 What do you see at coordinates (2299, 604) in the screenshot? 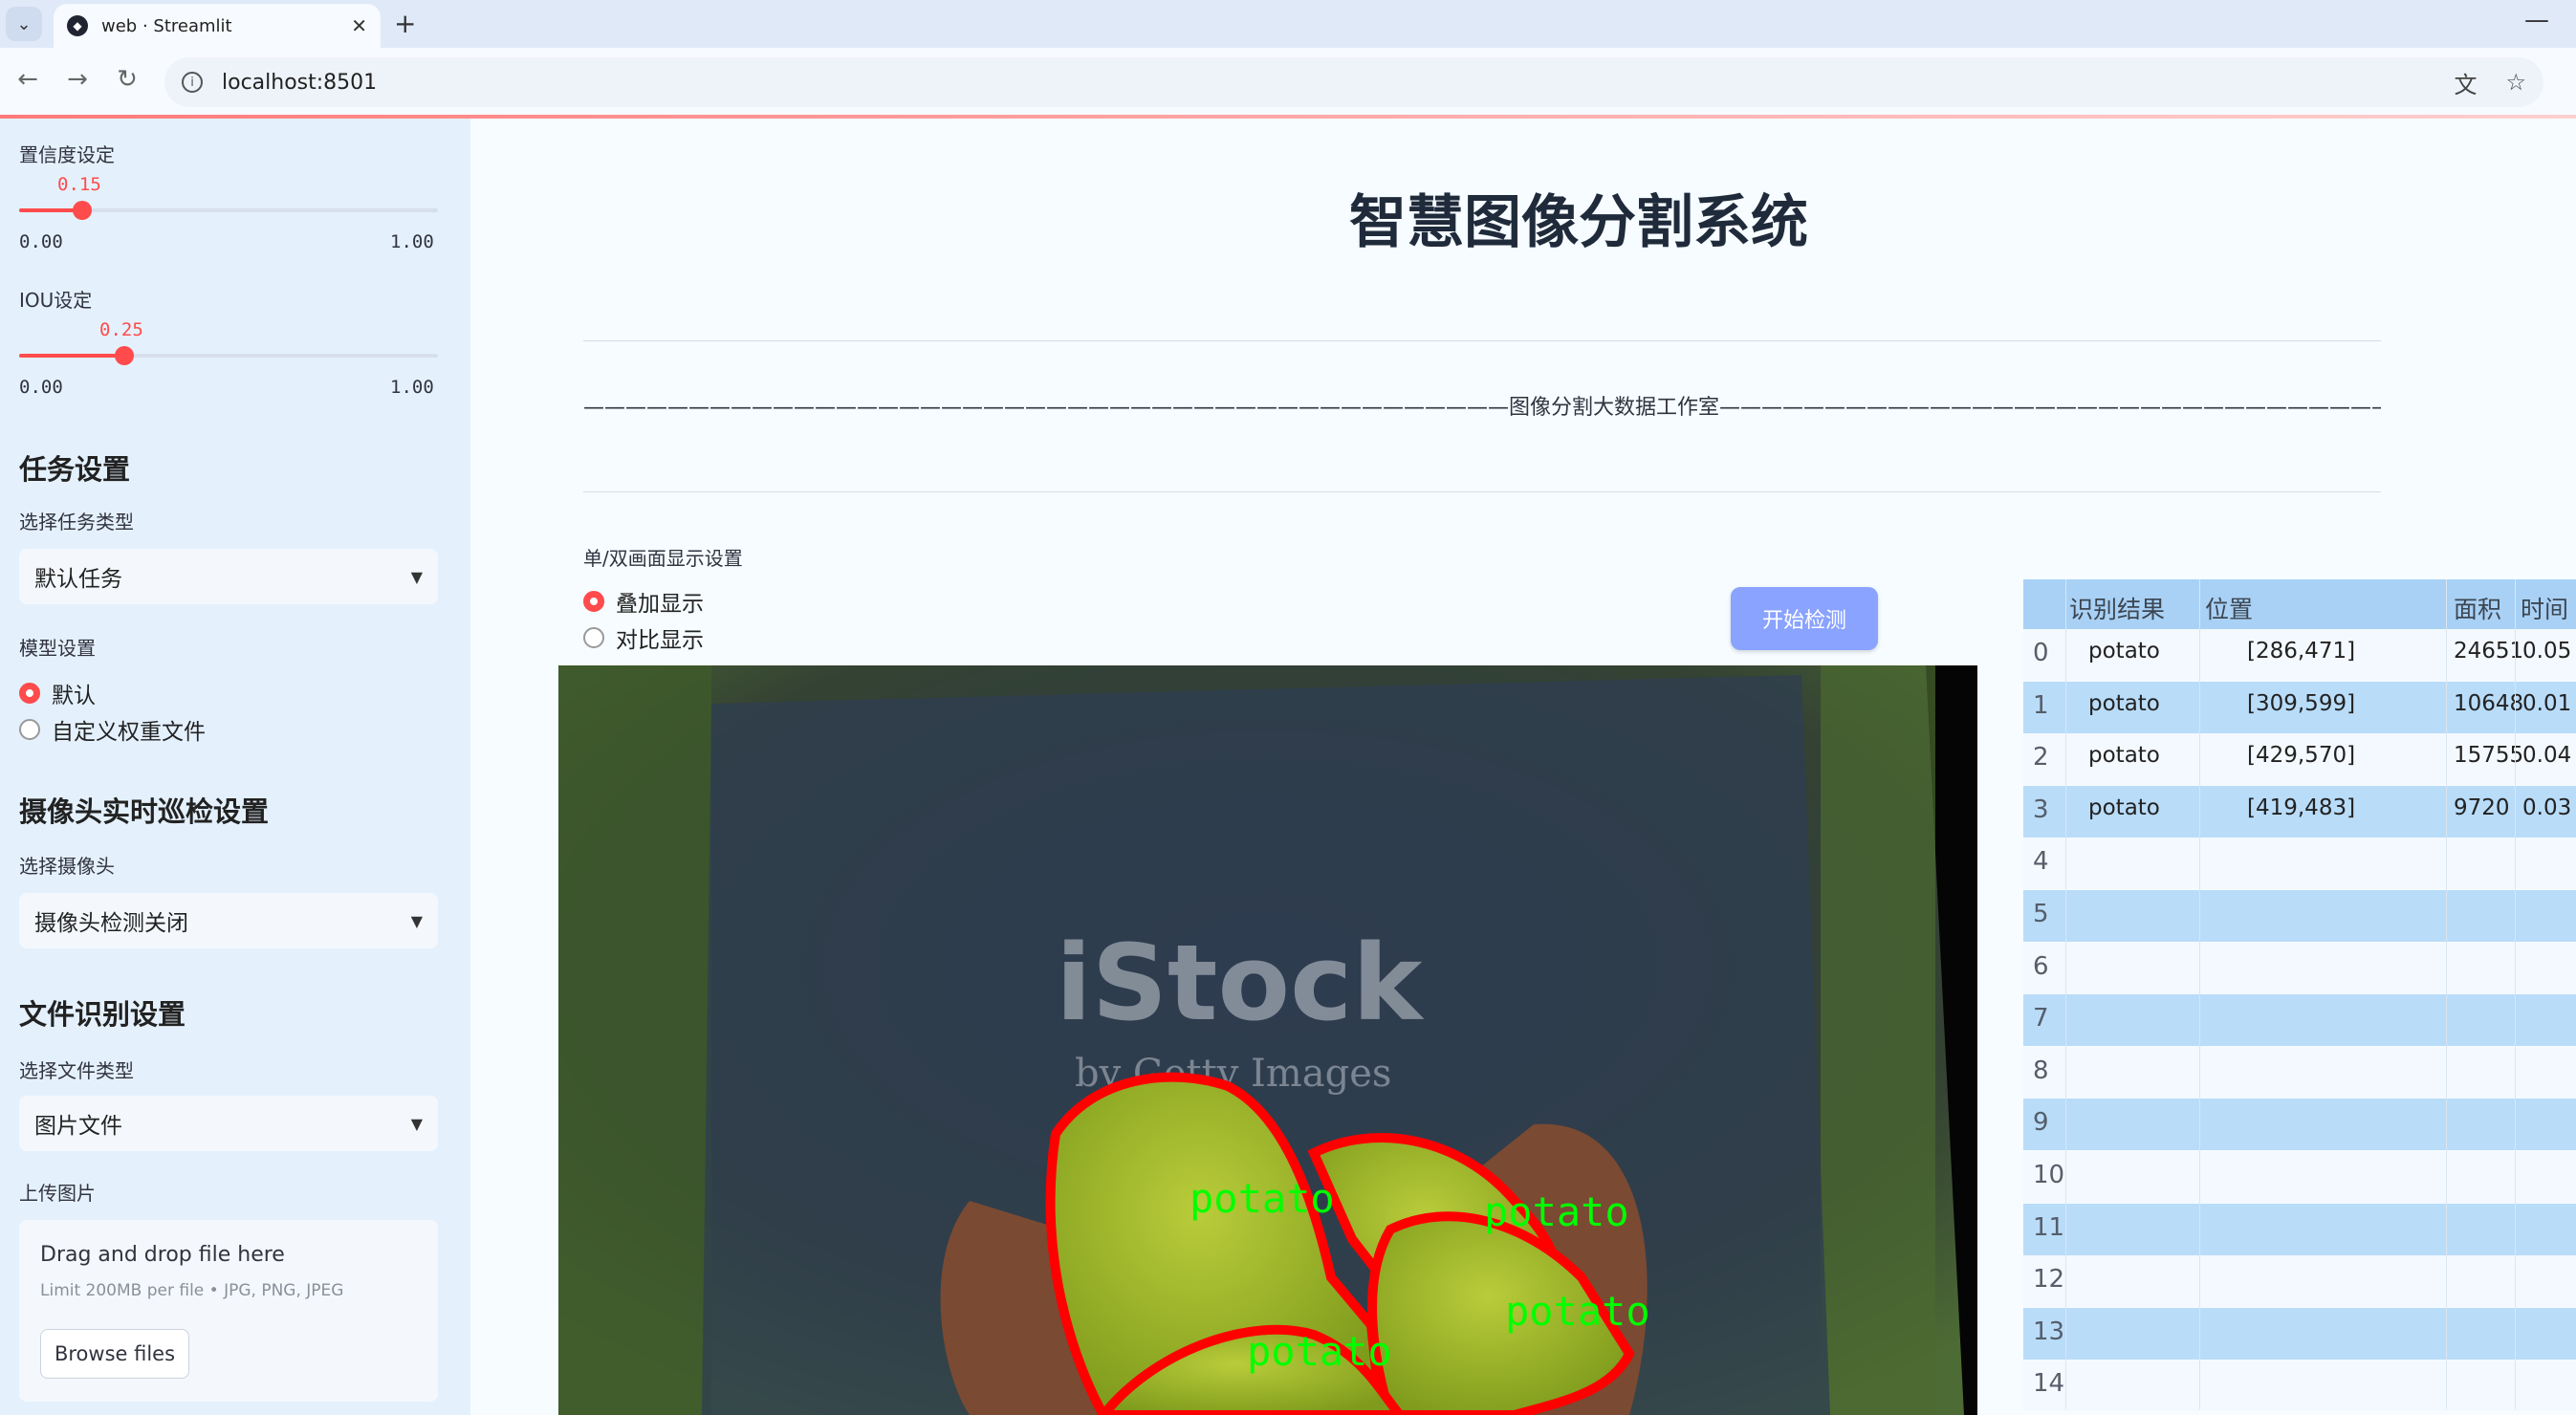
I see `table-header: 识别结果 位置 面积 时间` at bounding box center [2299, 604].